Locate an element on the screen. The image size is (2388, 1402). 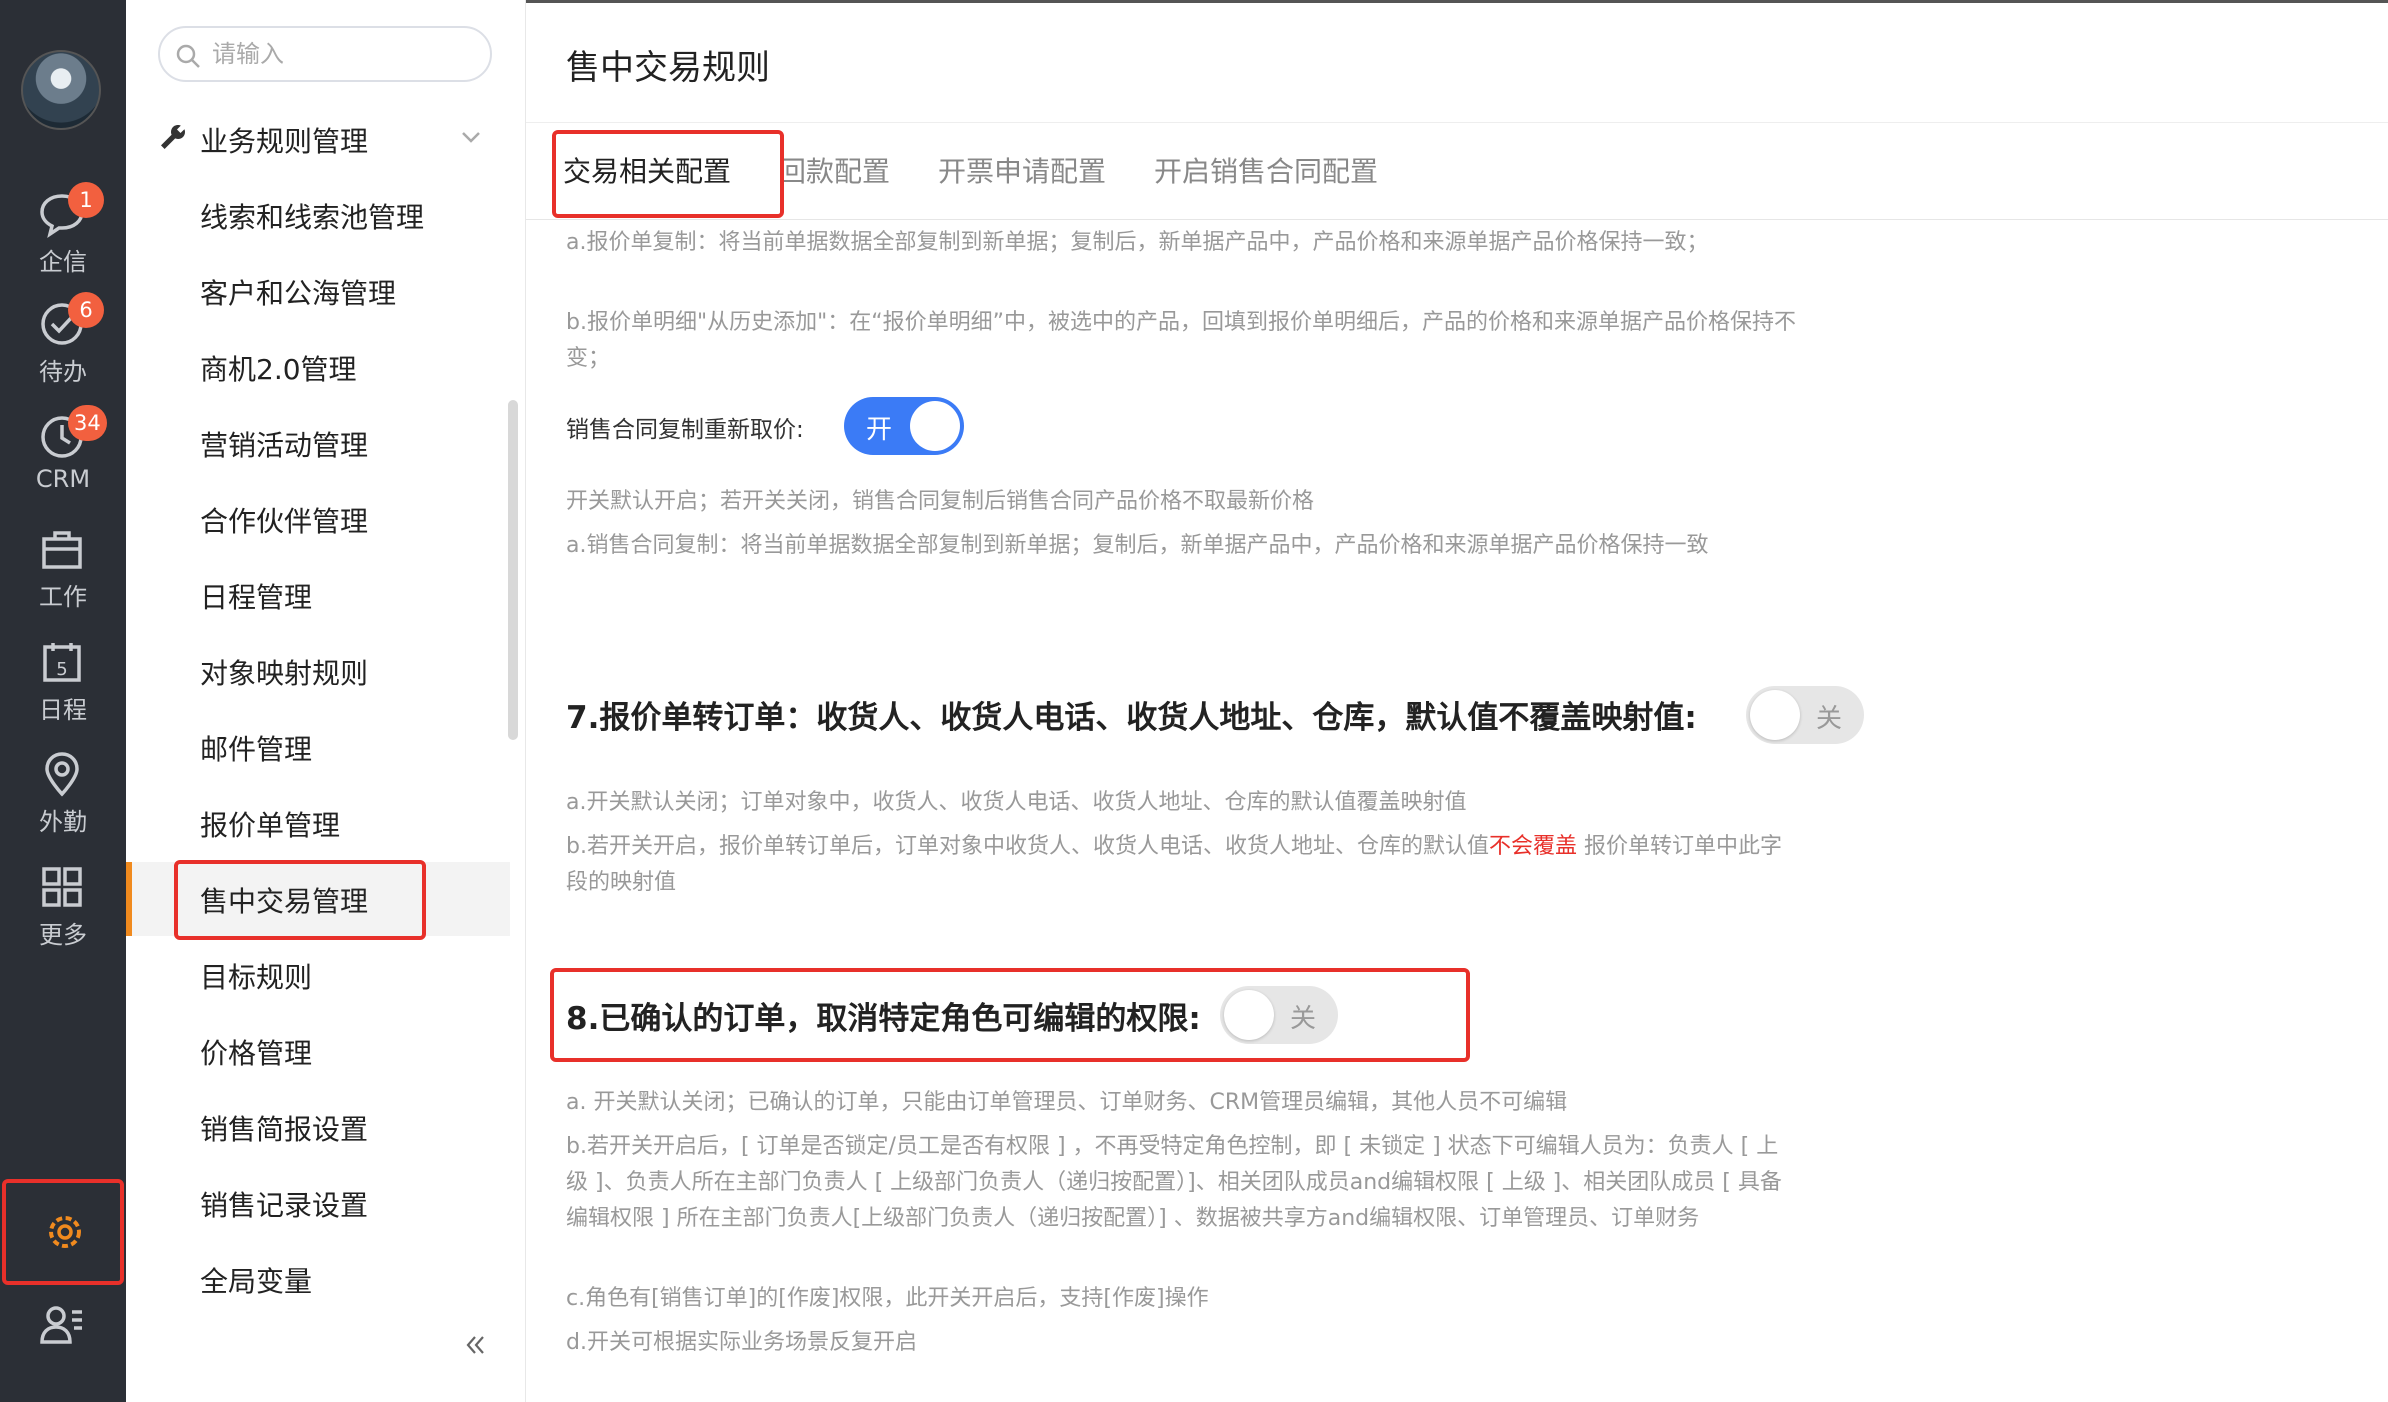
nav-label: 企信 is located at coordinates (63, 262).